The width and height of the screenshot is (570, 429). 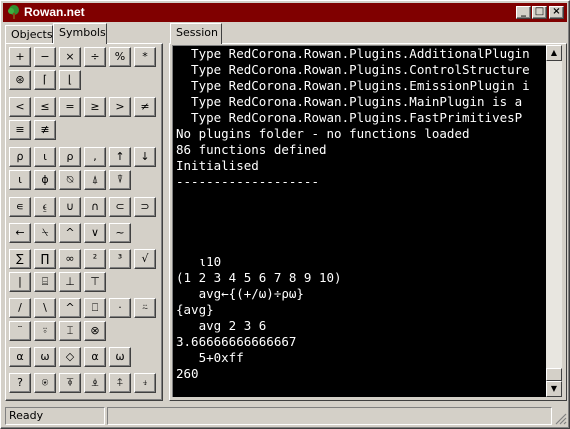 I want to click on symbol-button: −, so click(x=45, y=57).